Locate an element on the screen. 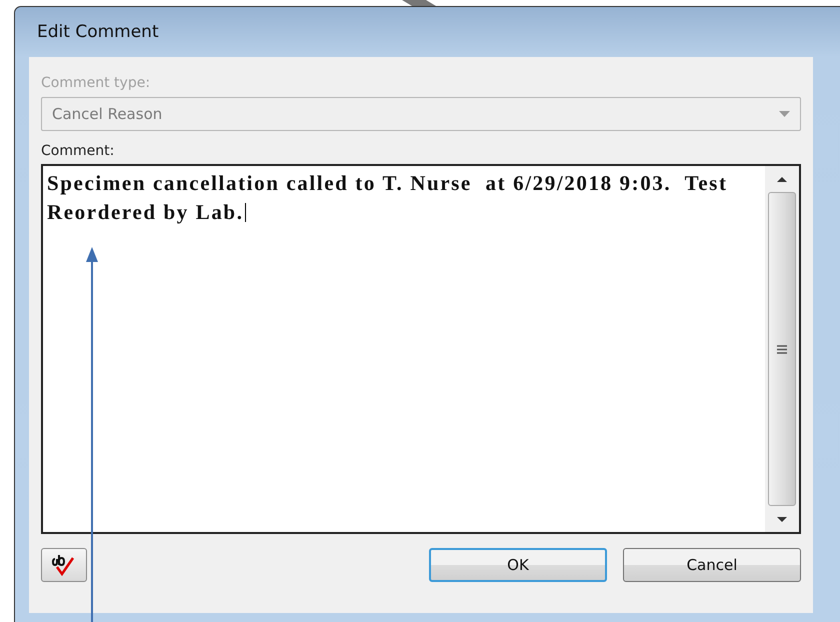  pointer-shape-drawing is located at coordinates (419, 3).